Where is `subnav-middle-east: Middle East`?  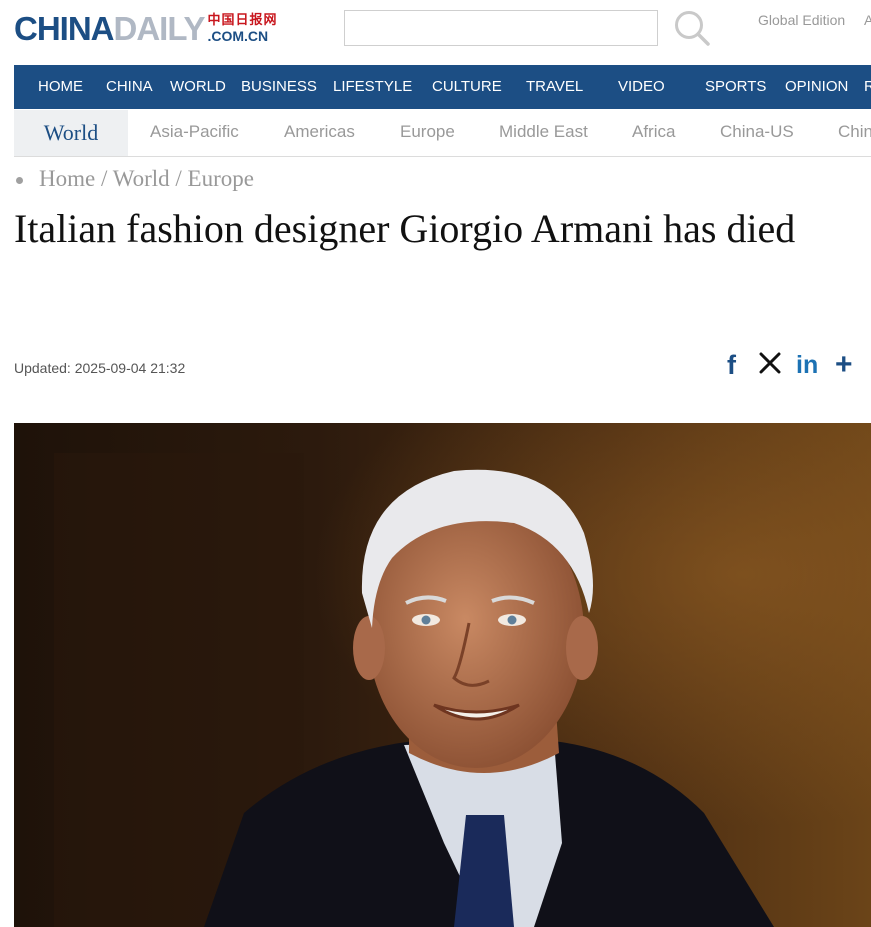 subnav-middle-east: Middle East is located at coordinates (543, 132).